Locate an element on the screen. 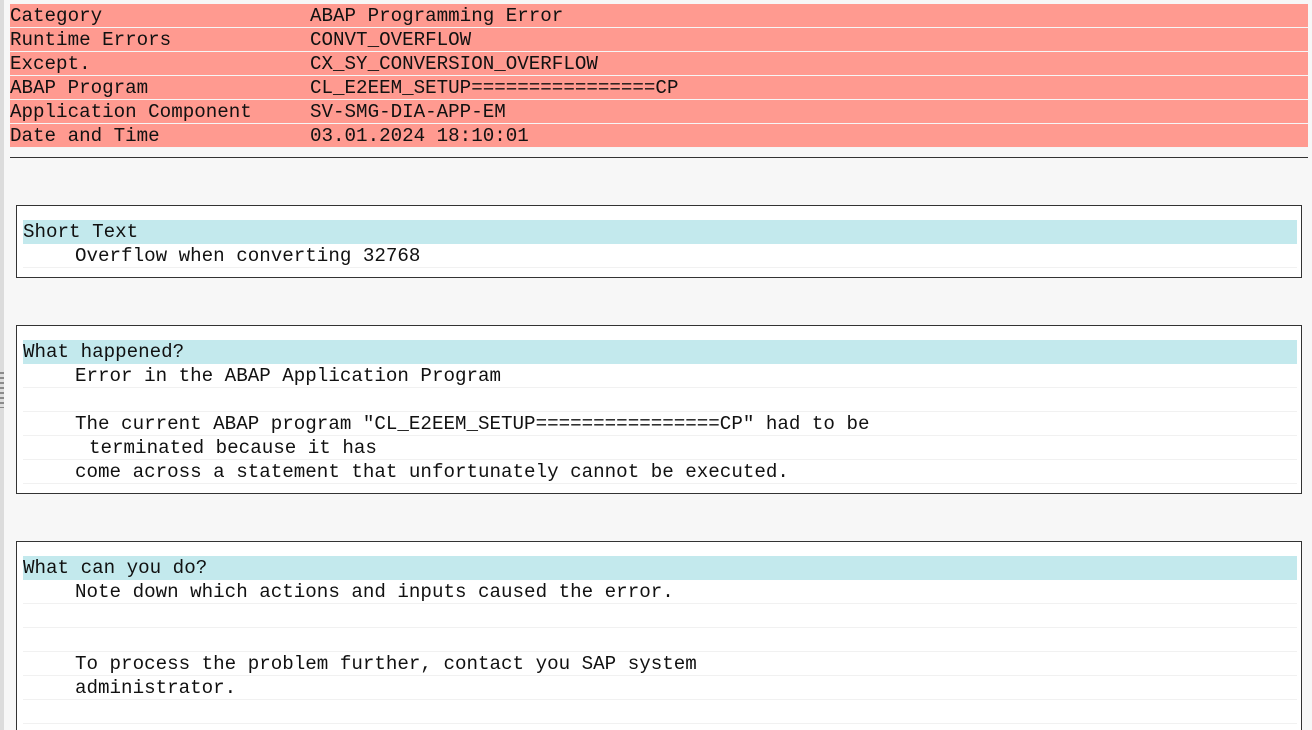 This screenshot has height=730, width=1312. header-row-exception: Except. CX_SY_CONVERSION_OVERFLOW is located at coordinates (659, 64).